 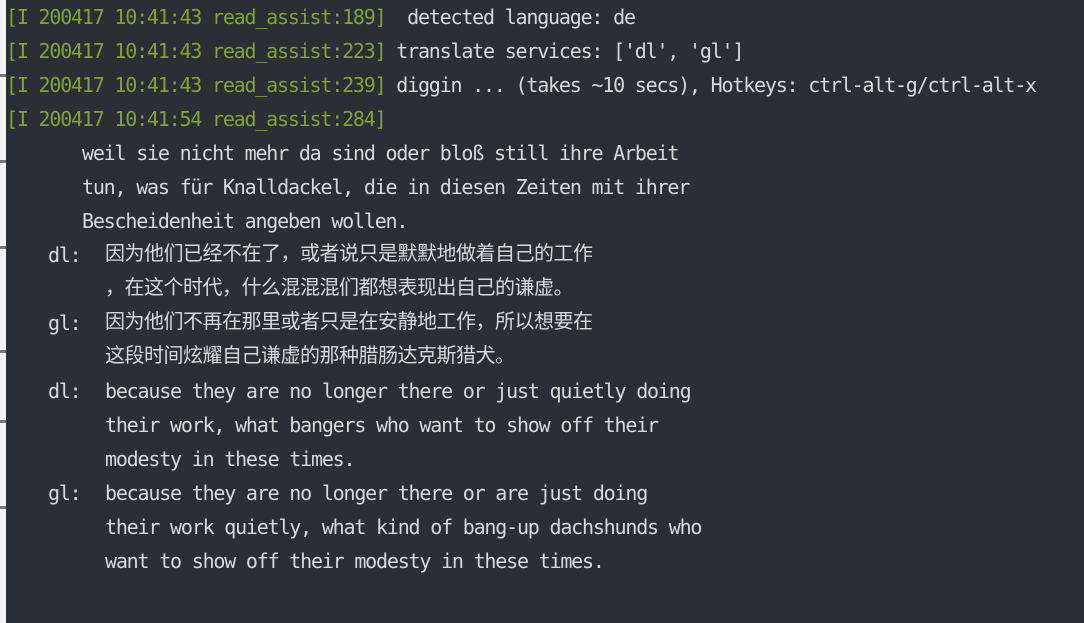 What do you see at coordinates (196, 17) in the screenshot?
I see `log-prefix: [I 200417 10:41:43 read_assist:189]` at bounding box center [196, 17].